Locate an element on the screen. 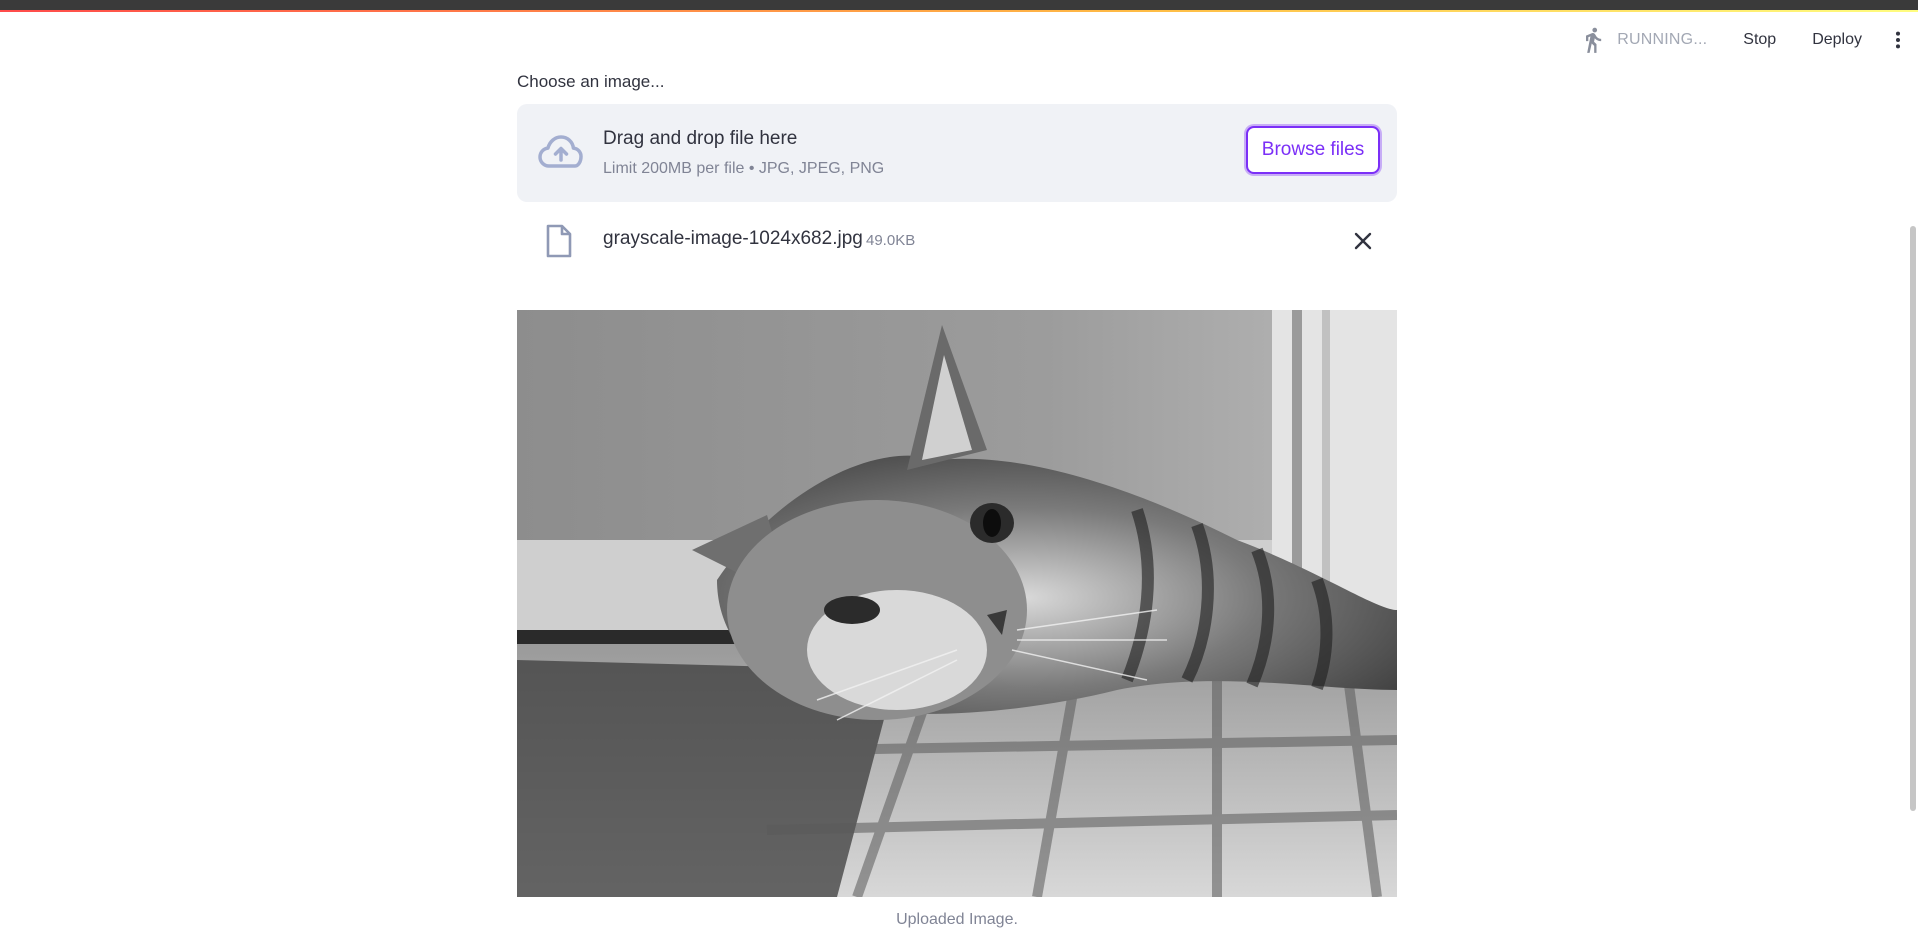 This screenshot has height=937, width=1918. image-caption: Uploaded Image. is located at coordinates (957, 919).